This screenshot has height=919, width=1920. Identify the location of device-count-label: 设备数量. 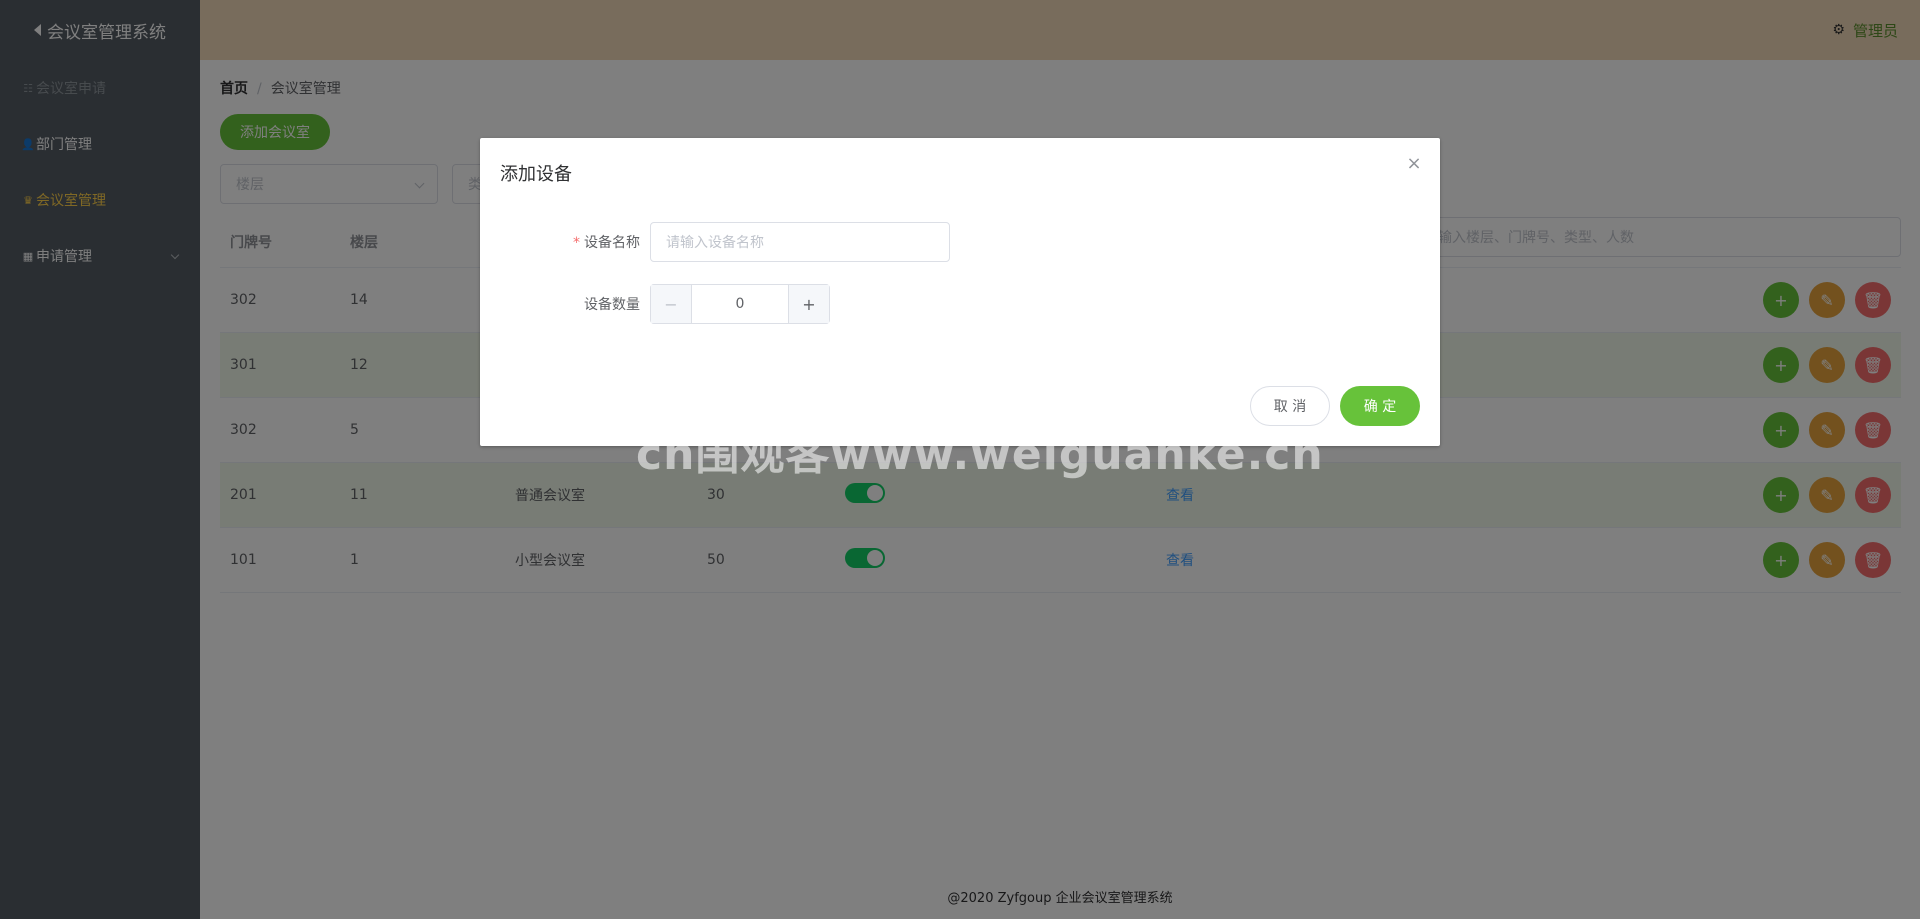
(612, 305).